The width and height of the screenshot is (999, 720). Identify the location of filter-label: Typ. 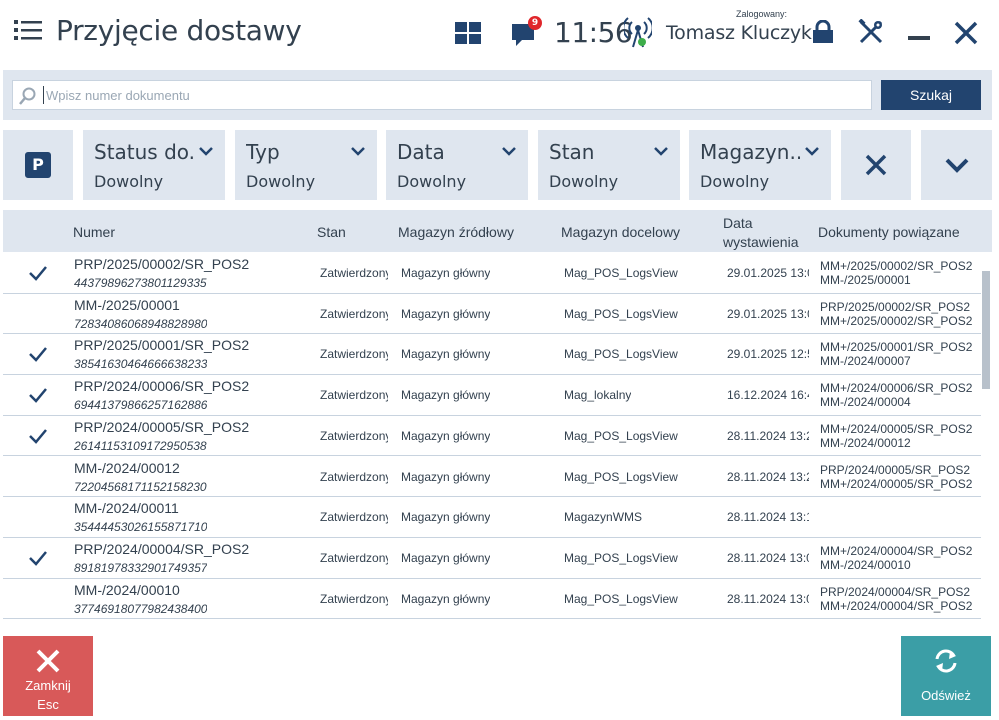
(263, 152).